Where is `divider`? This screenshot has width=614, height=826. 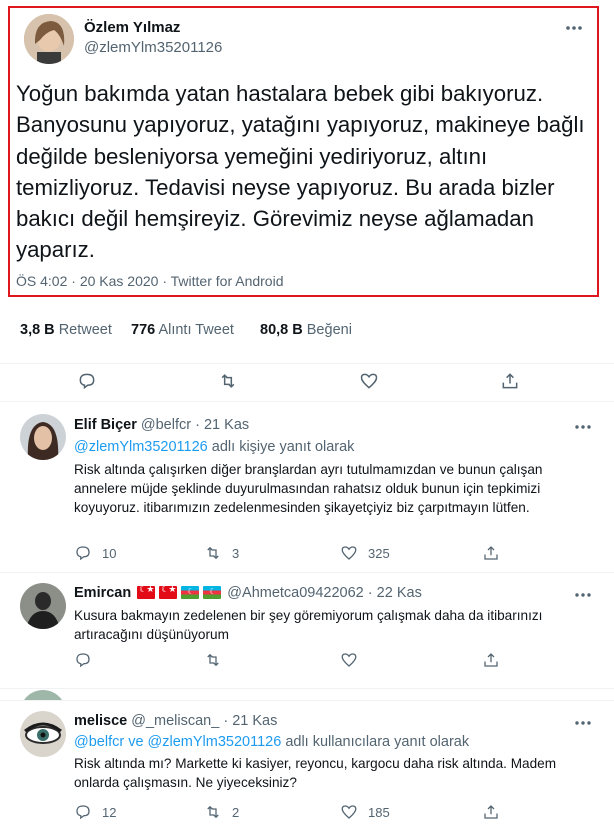 divider is located at coordinates (307, 688).